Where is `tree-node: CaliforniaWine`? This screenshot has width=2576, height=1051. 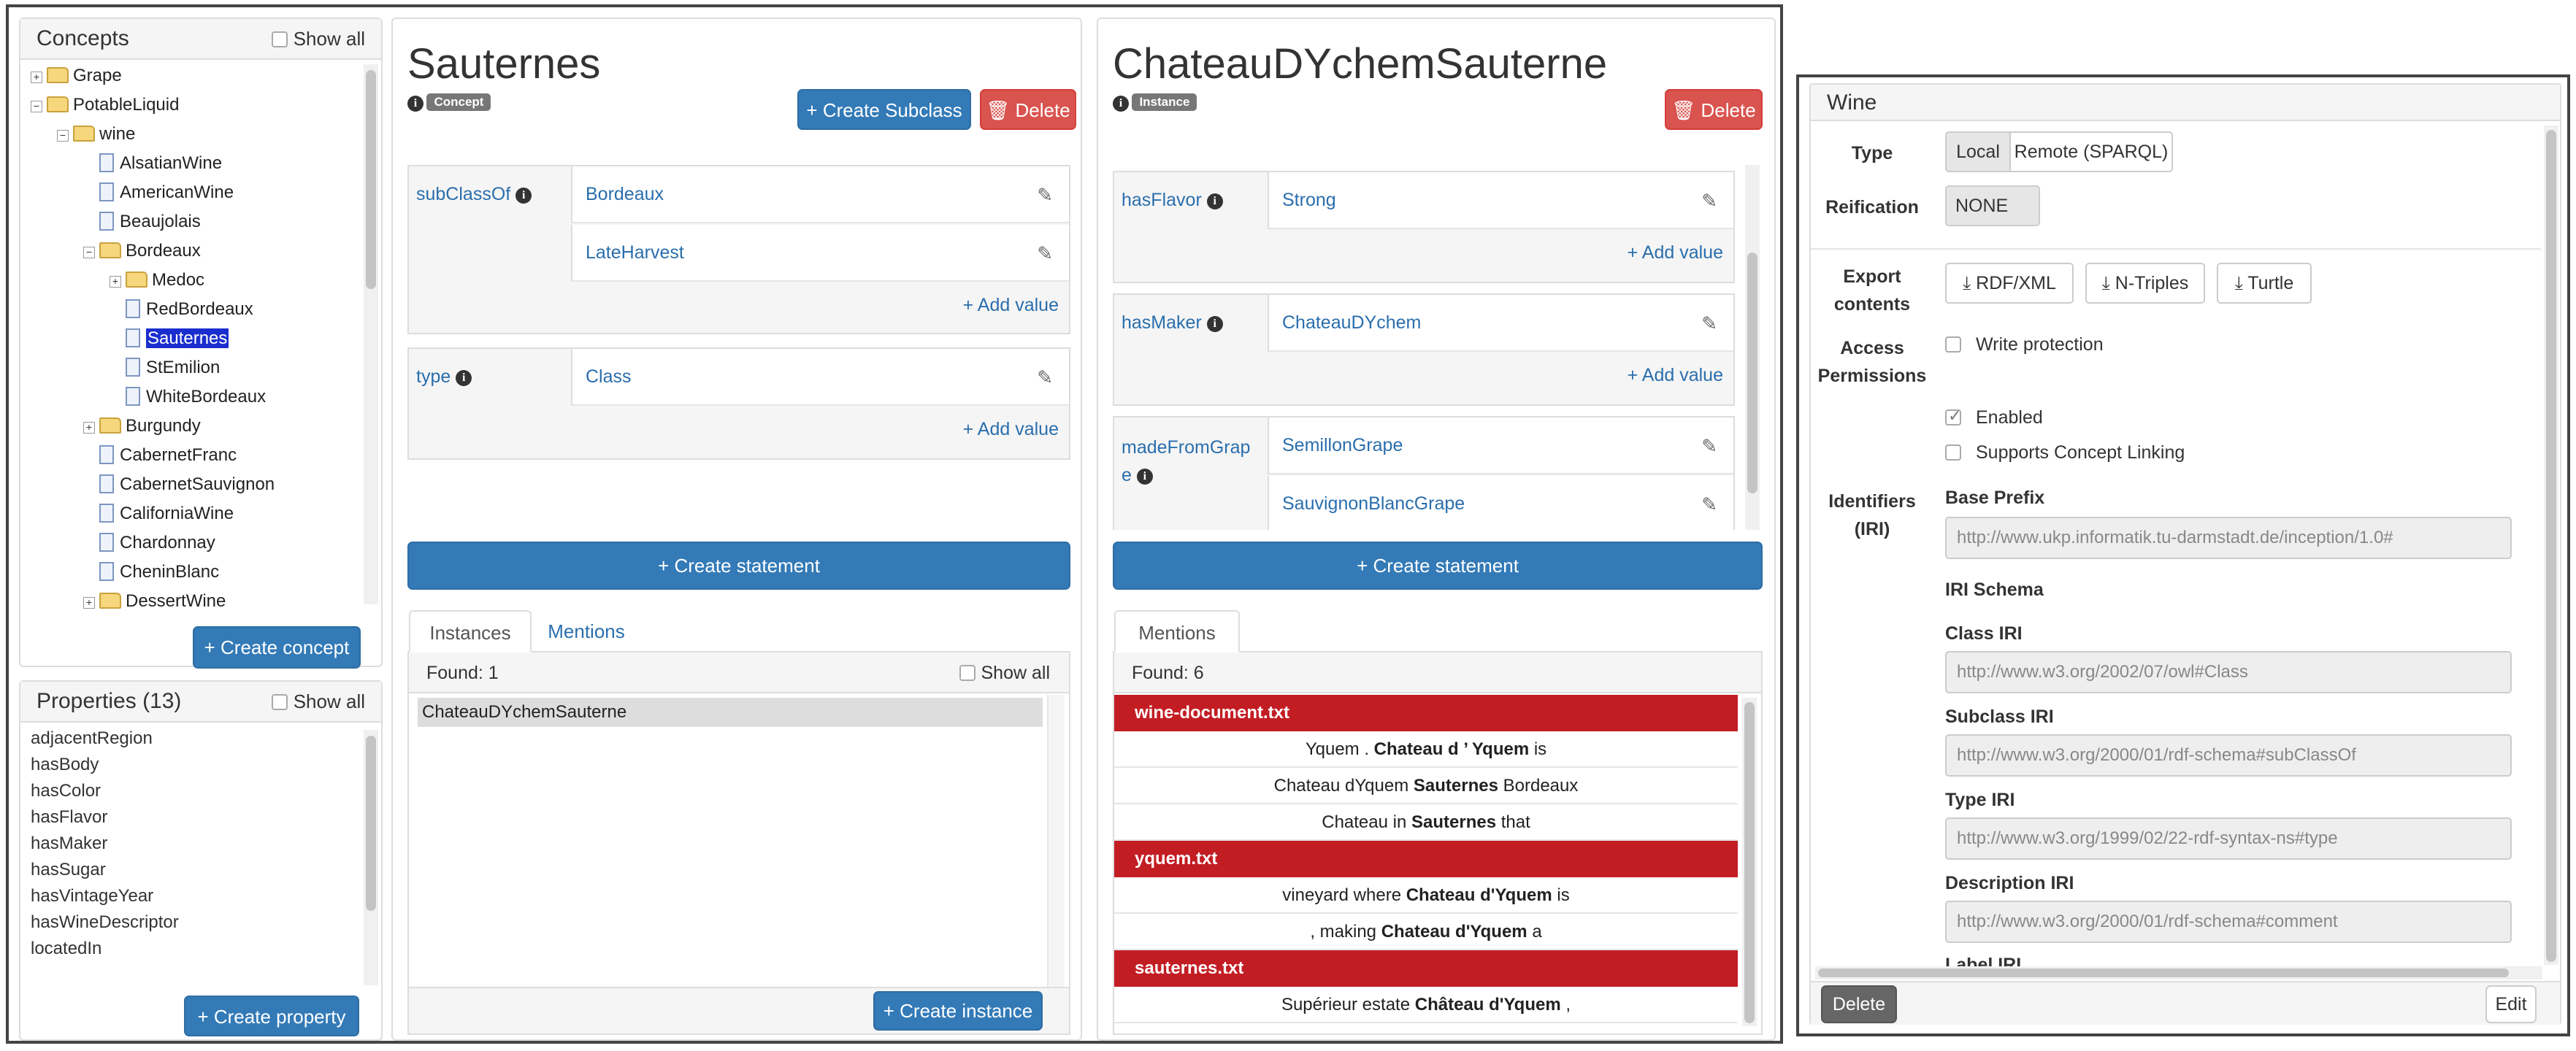
tree-node: CaliforniaWine is located at coordinates (158, 514).